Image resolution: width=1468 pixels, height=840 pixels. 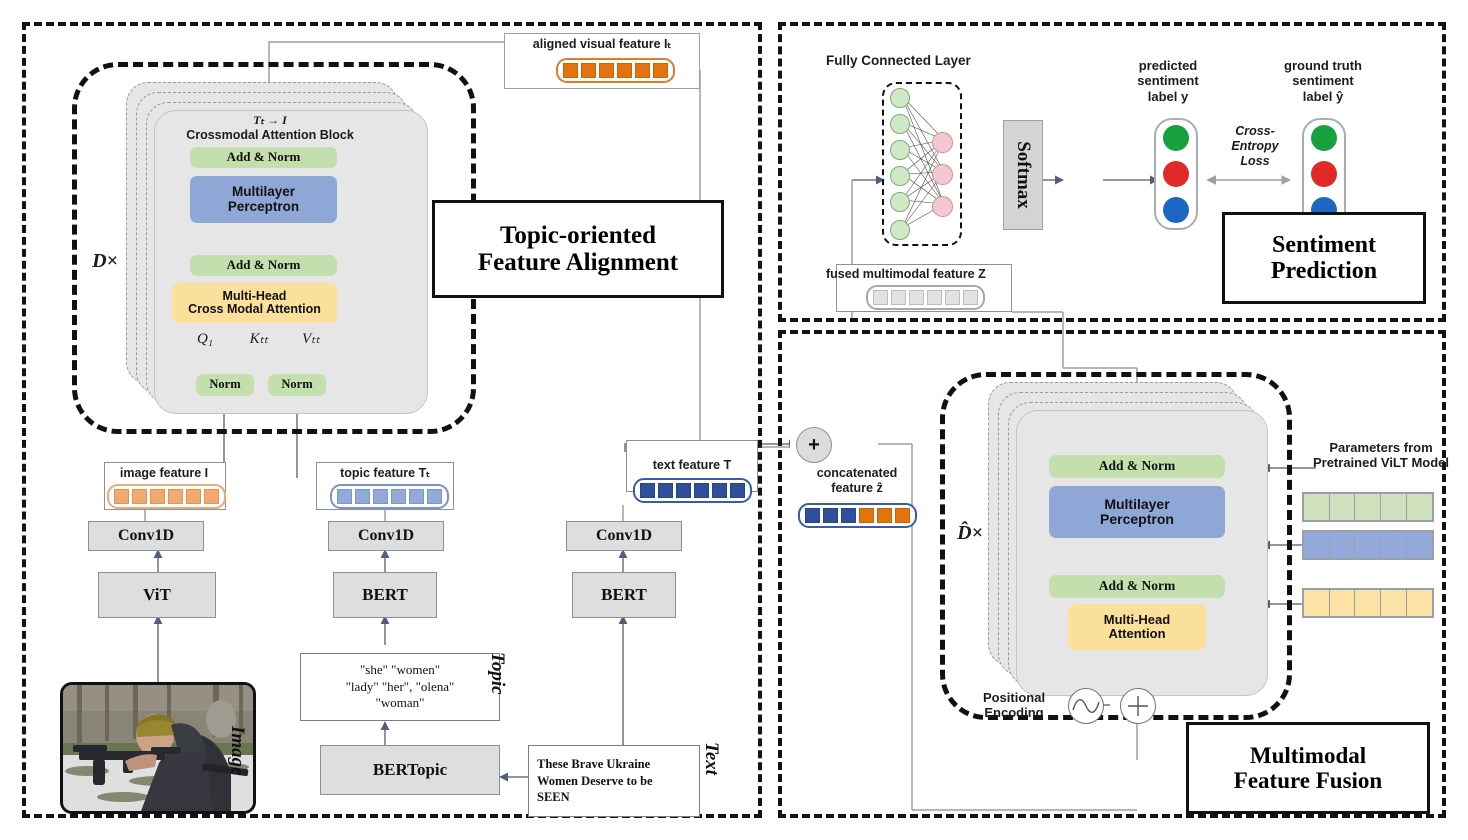 I want to click on loss-line3: Loss, so click(x=1255, y=160).